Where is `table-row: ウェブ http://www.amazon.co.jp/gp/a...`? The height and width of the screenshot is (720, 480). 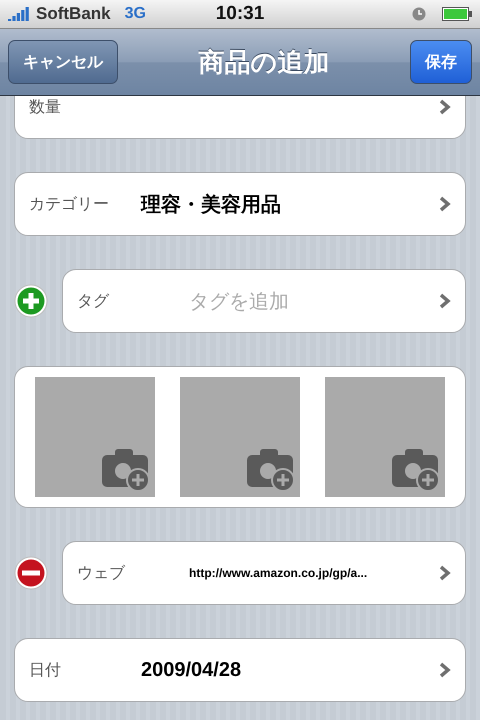 table-row: ウェブ http://www.amazon.co.jp/gp/a... is located at coordinates (264, 573).